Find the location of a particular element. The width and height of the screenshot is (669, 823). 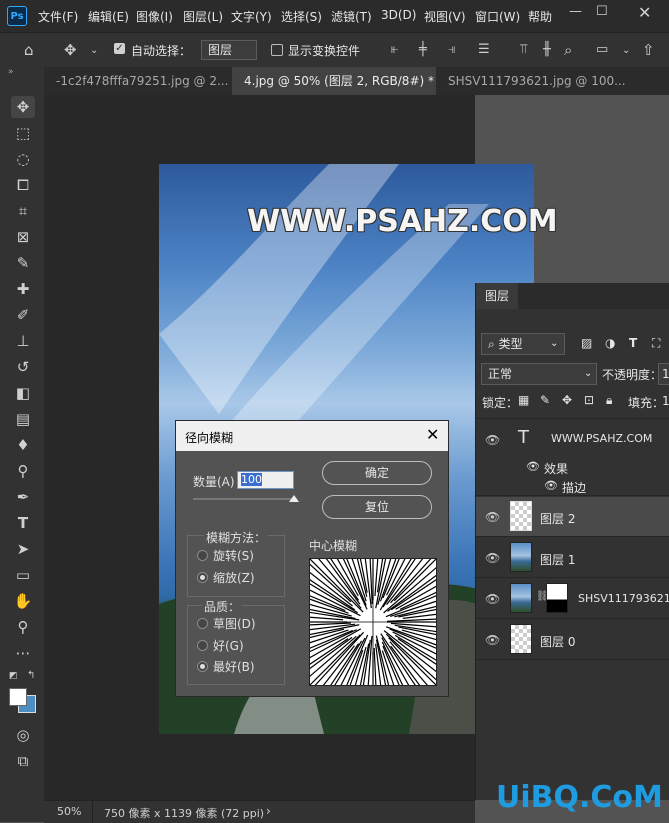

filter-adjustment-icon: ◑ is located at coordinates (610, 343).